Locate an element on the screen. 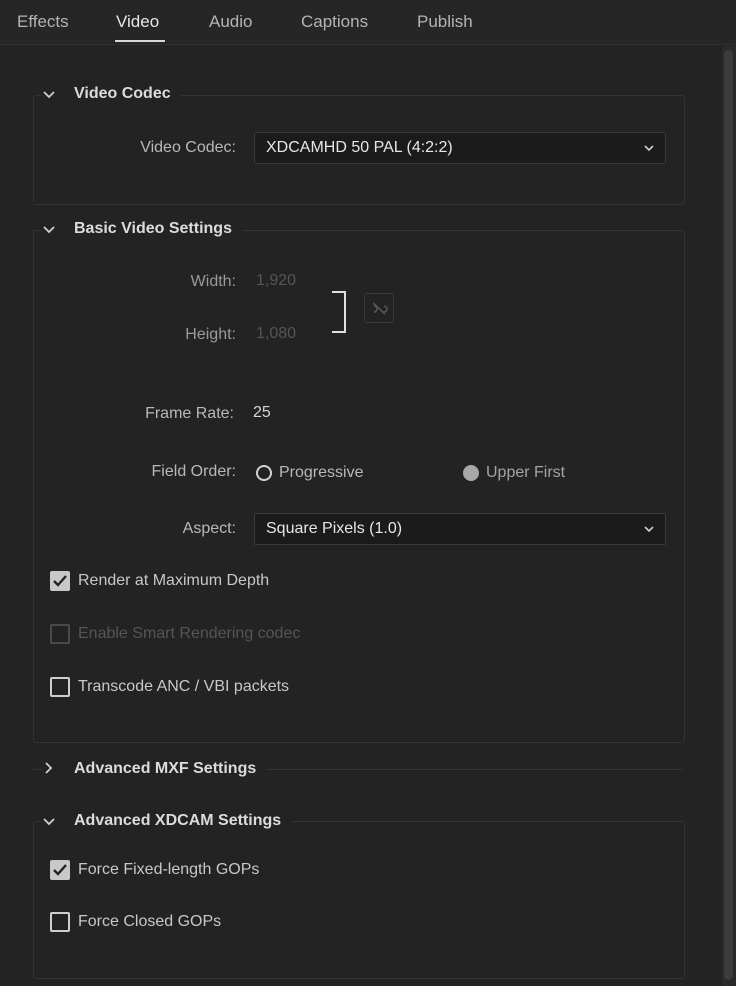 Image resolution: width=736 pixels, height=986 pixels. frame-rate-value: 25 is located at coordinates (262, 413).